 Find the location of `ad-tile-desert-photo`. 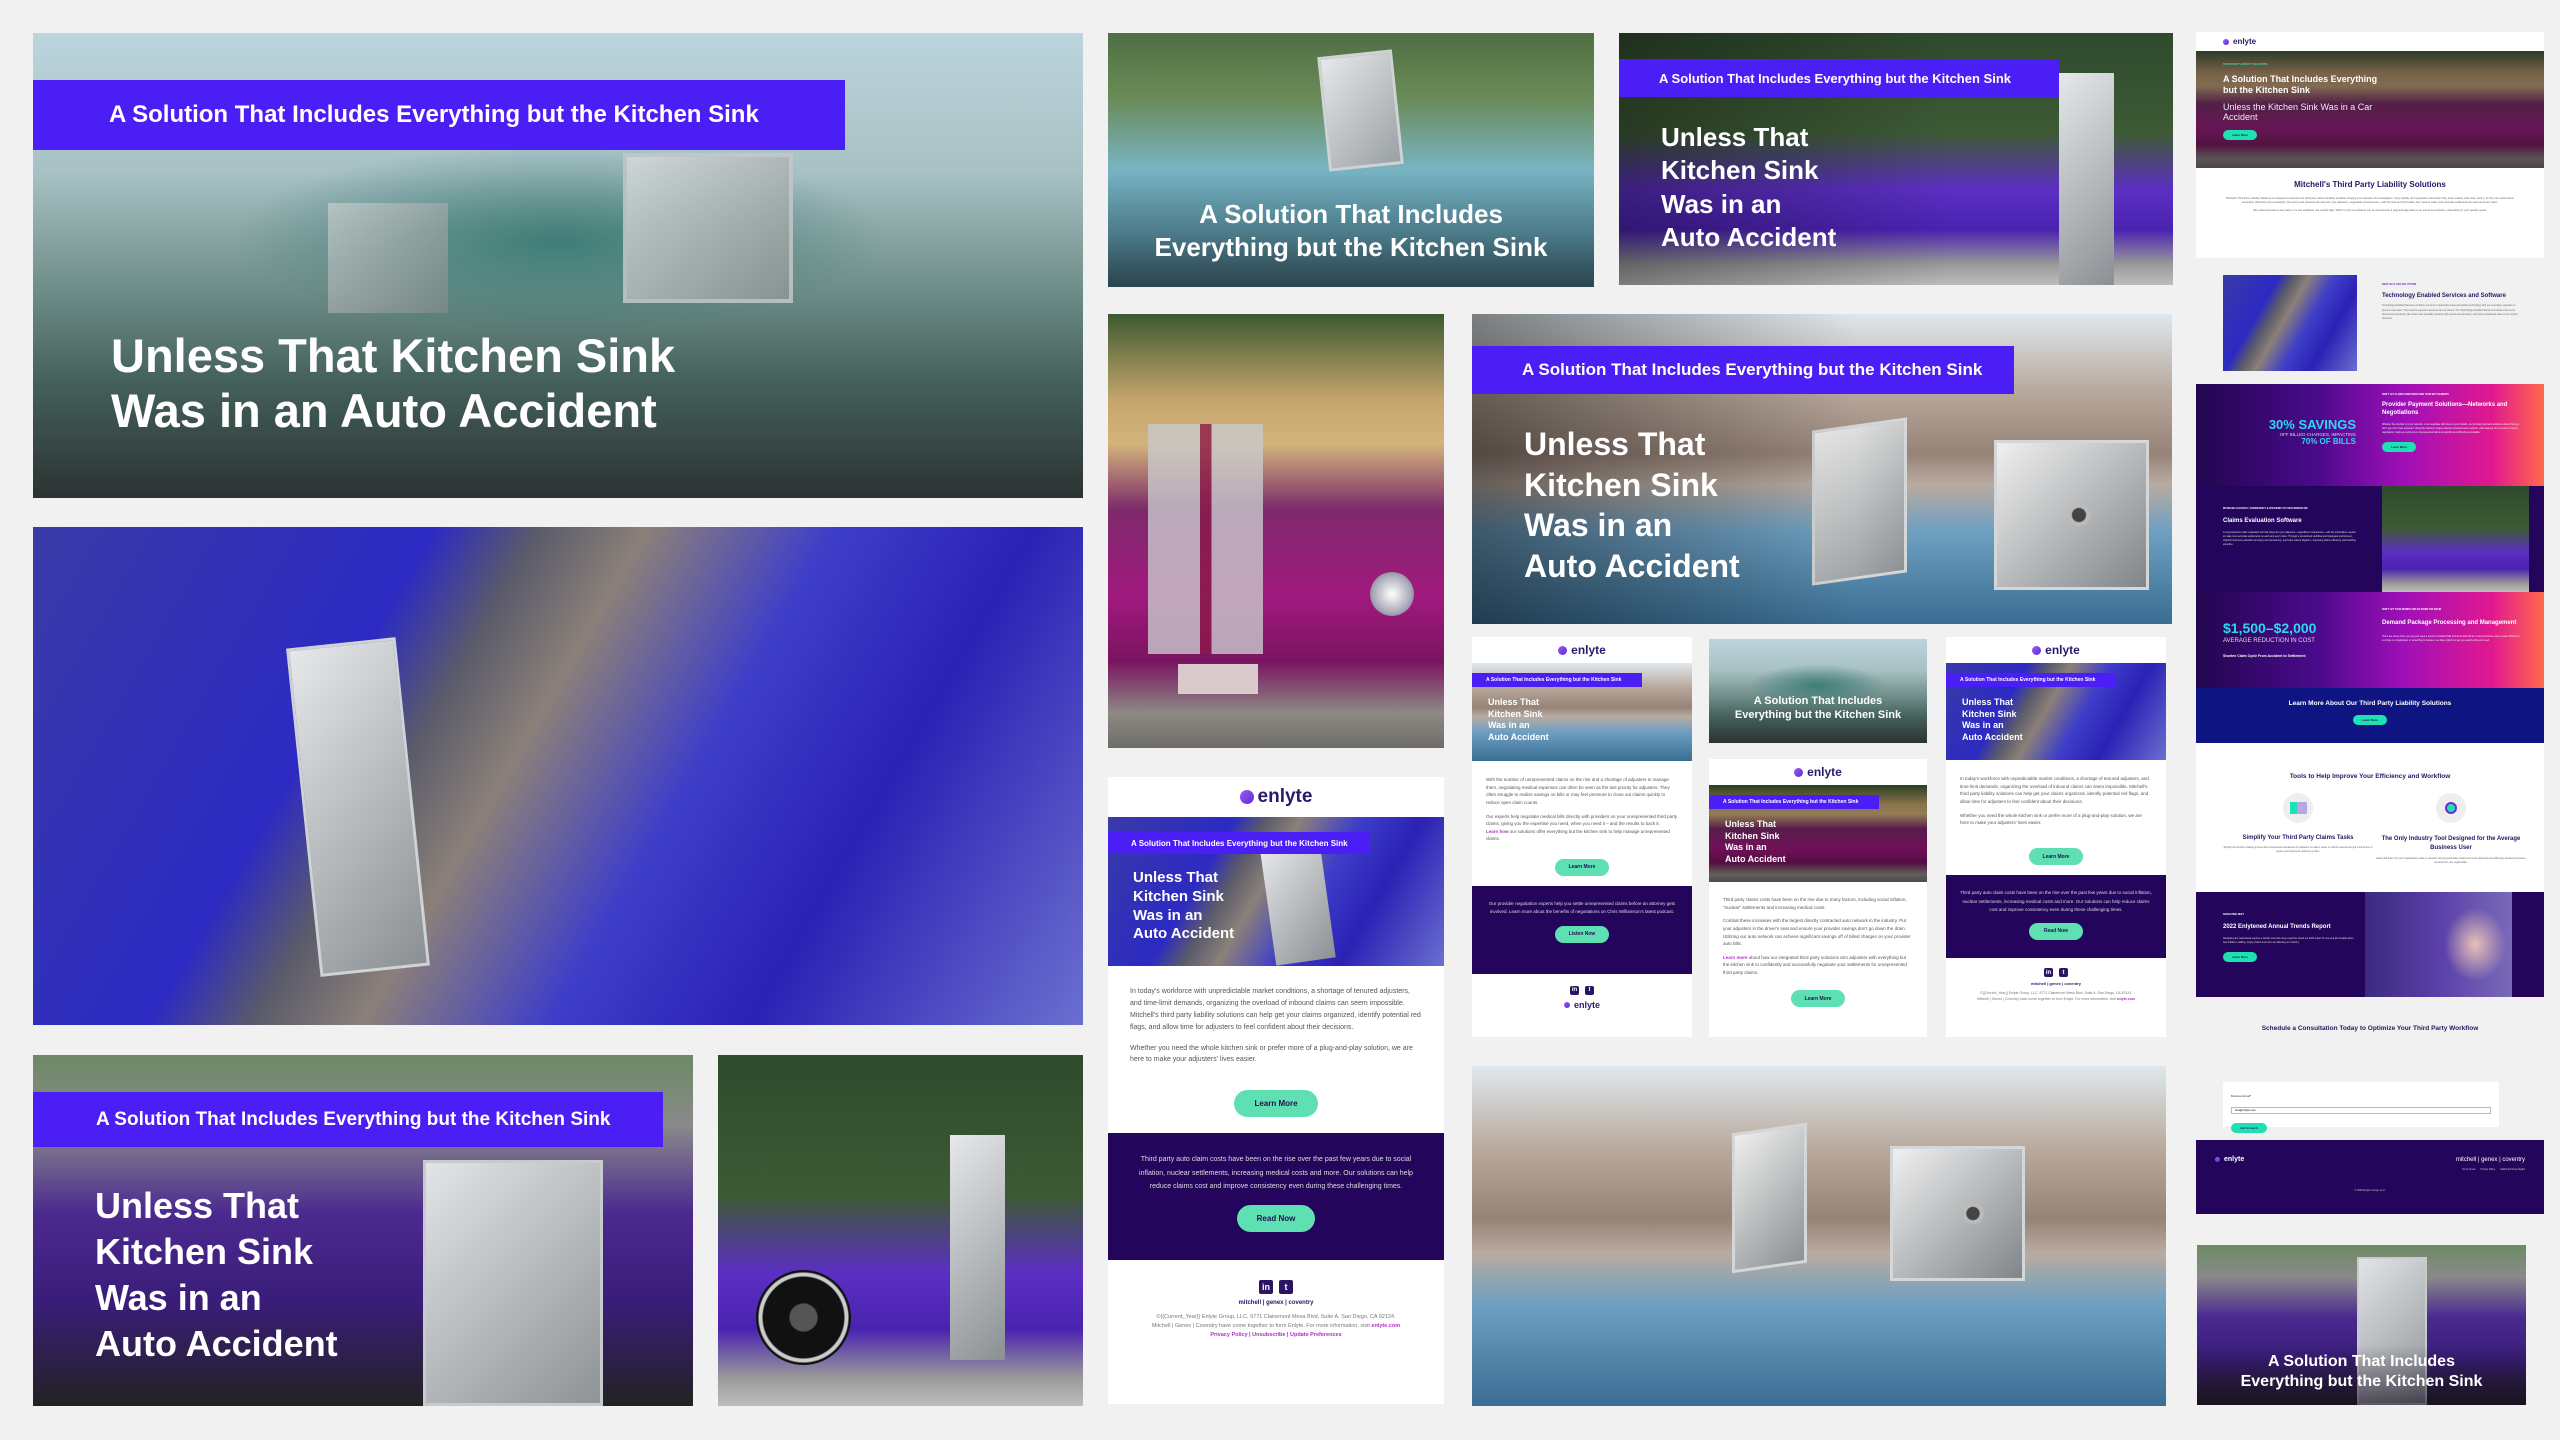

ad-tile-desert-photo is located at coordinates (1819, 1236).